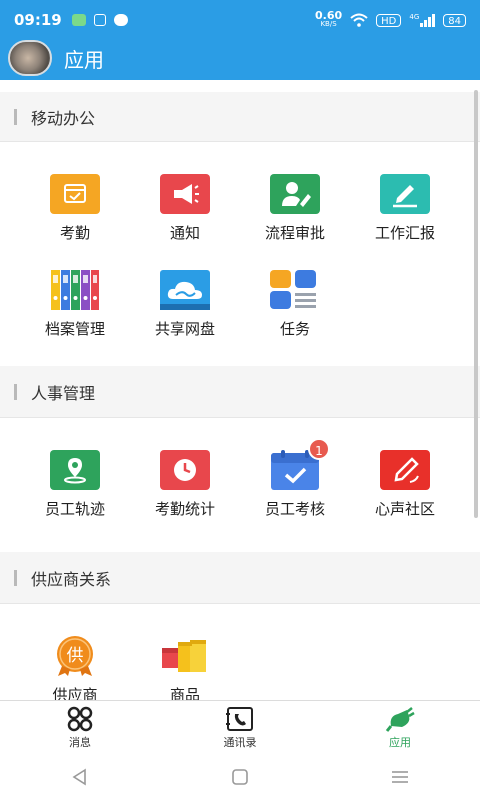 Image resolution: width=480 pixels, height=800 pixels. Describe the element at coordinates (422, 20) in the screenshot. I see `signal-icon: 4G` at that location.